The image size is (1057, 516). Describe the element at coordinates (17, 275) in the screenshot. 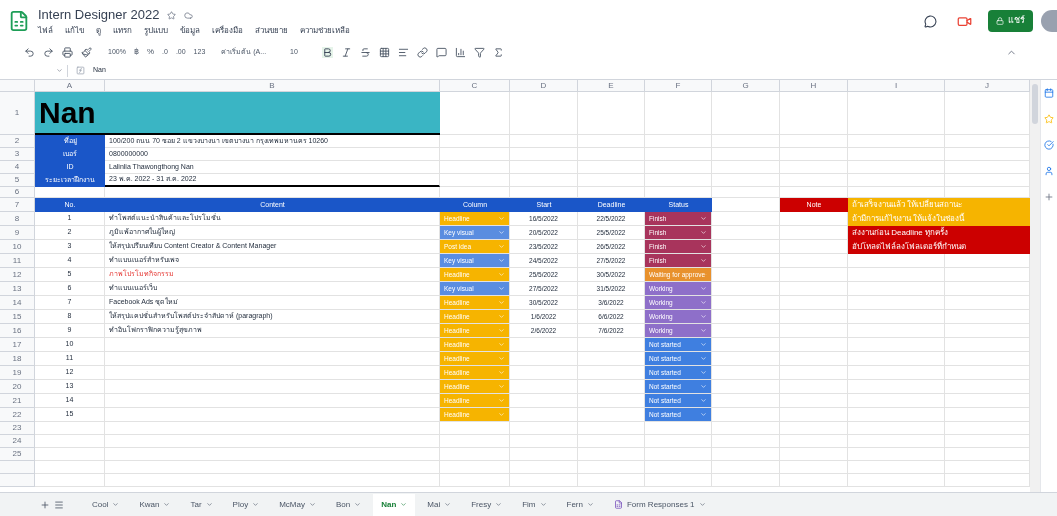

I see `row-header: 12` at that location.